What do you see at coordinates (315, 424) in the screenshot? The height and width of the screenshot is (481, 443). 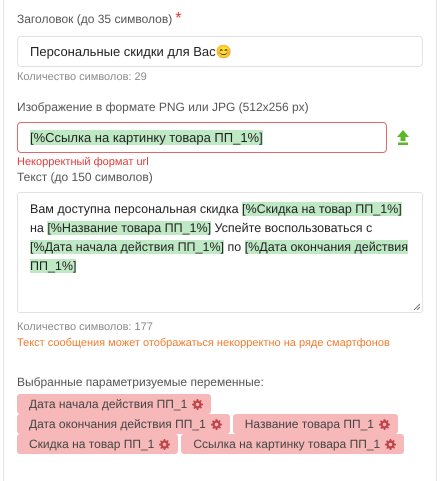 I see `variable-tag: Название товара ПП_1` at bounding box center [315, 424].